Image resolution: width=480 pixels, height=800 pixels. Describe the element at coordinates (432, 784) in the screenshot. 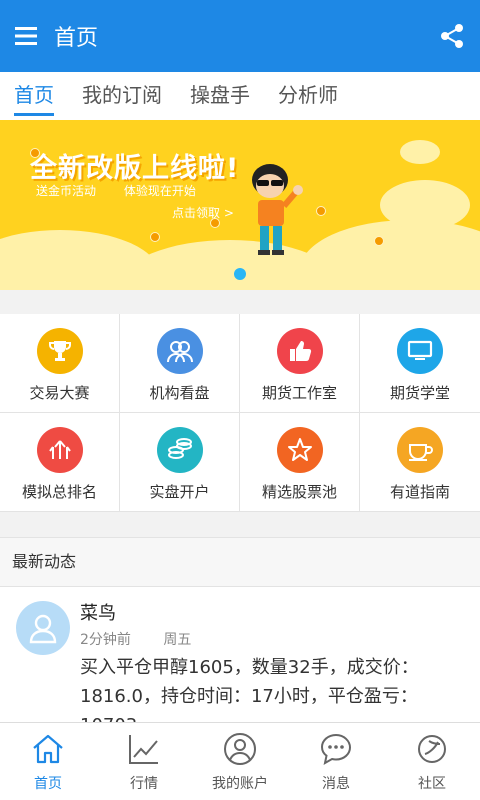

I see `nav-label: 社区` at that location.